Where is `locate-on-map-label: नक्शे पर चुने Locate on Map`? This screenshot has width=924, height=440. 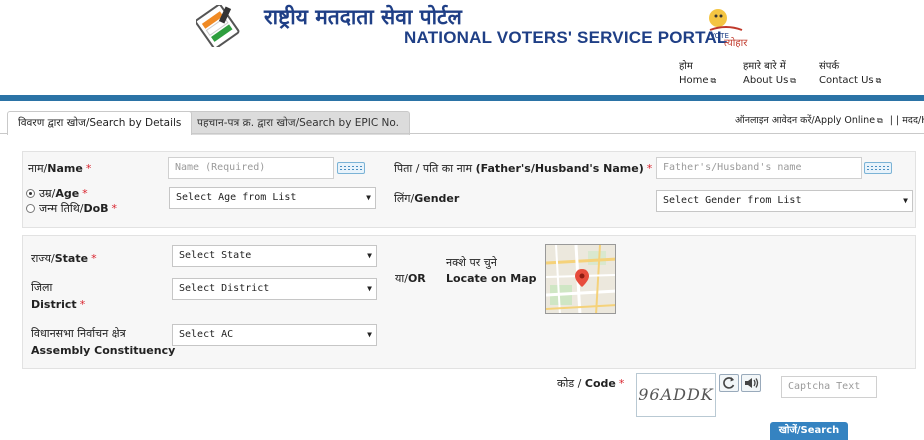
locate-on-map-label: नक्शे पर चुने Locate on Map is located at coordinates (491, 270).